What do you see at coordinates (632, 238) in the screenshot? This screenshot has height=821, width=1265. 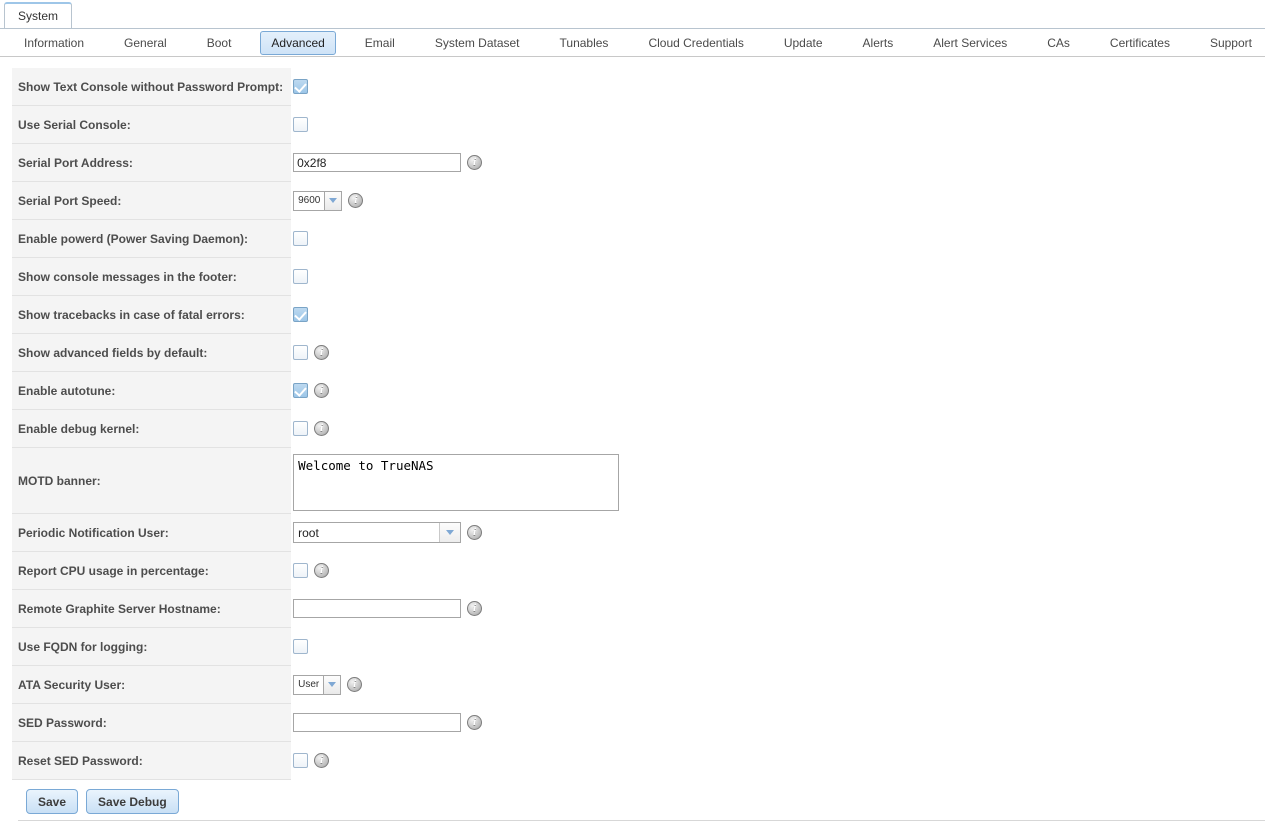 I see `form-row: Enable powerd (Power Saving Daemon):` at bounding box center [632, 238].